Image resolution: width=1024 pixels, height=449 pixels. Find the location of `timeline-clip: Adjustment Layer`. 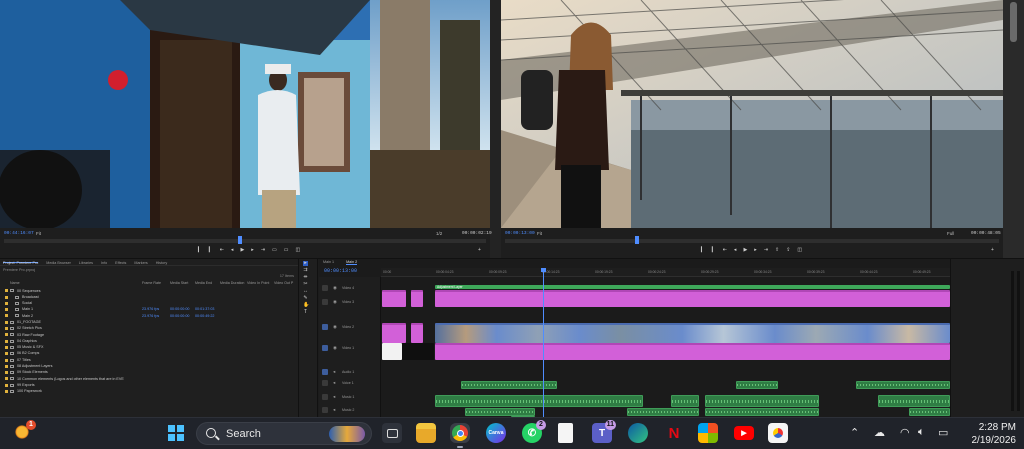

timeline-clip: Adjustment Layer is located at coordinates (692, 287).